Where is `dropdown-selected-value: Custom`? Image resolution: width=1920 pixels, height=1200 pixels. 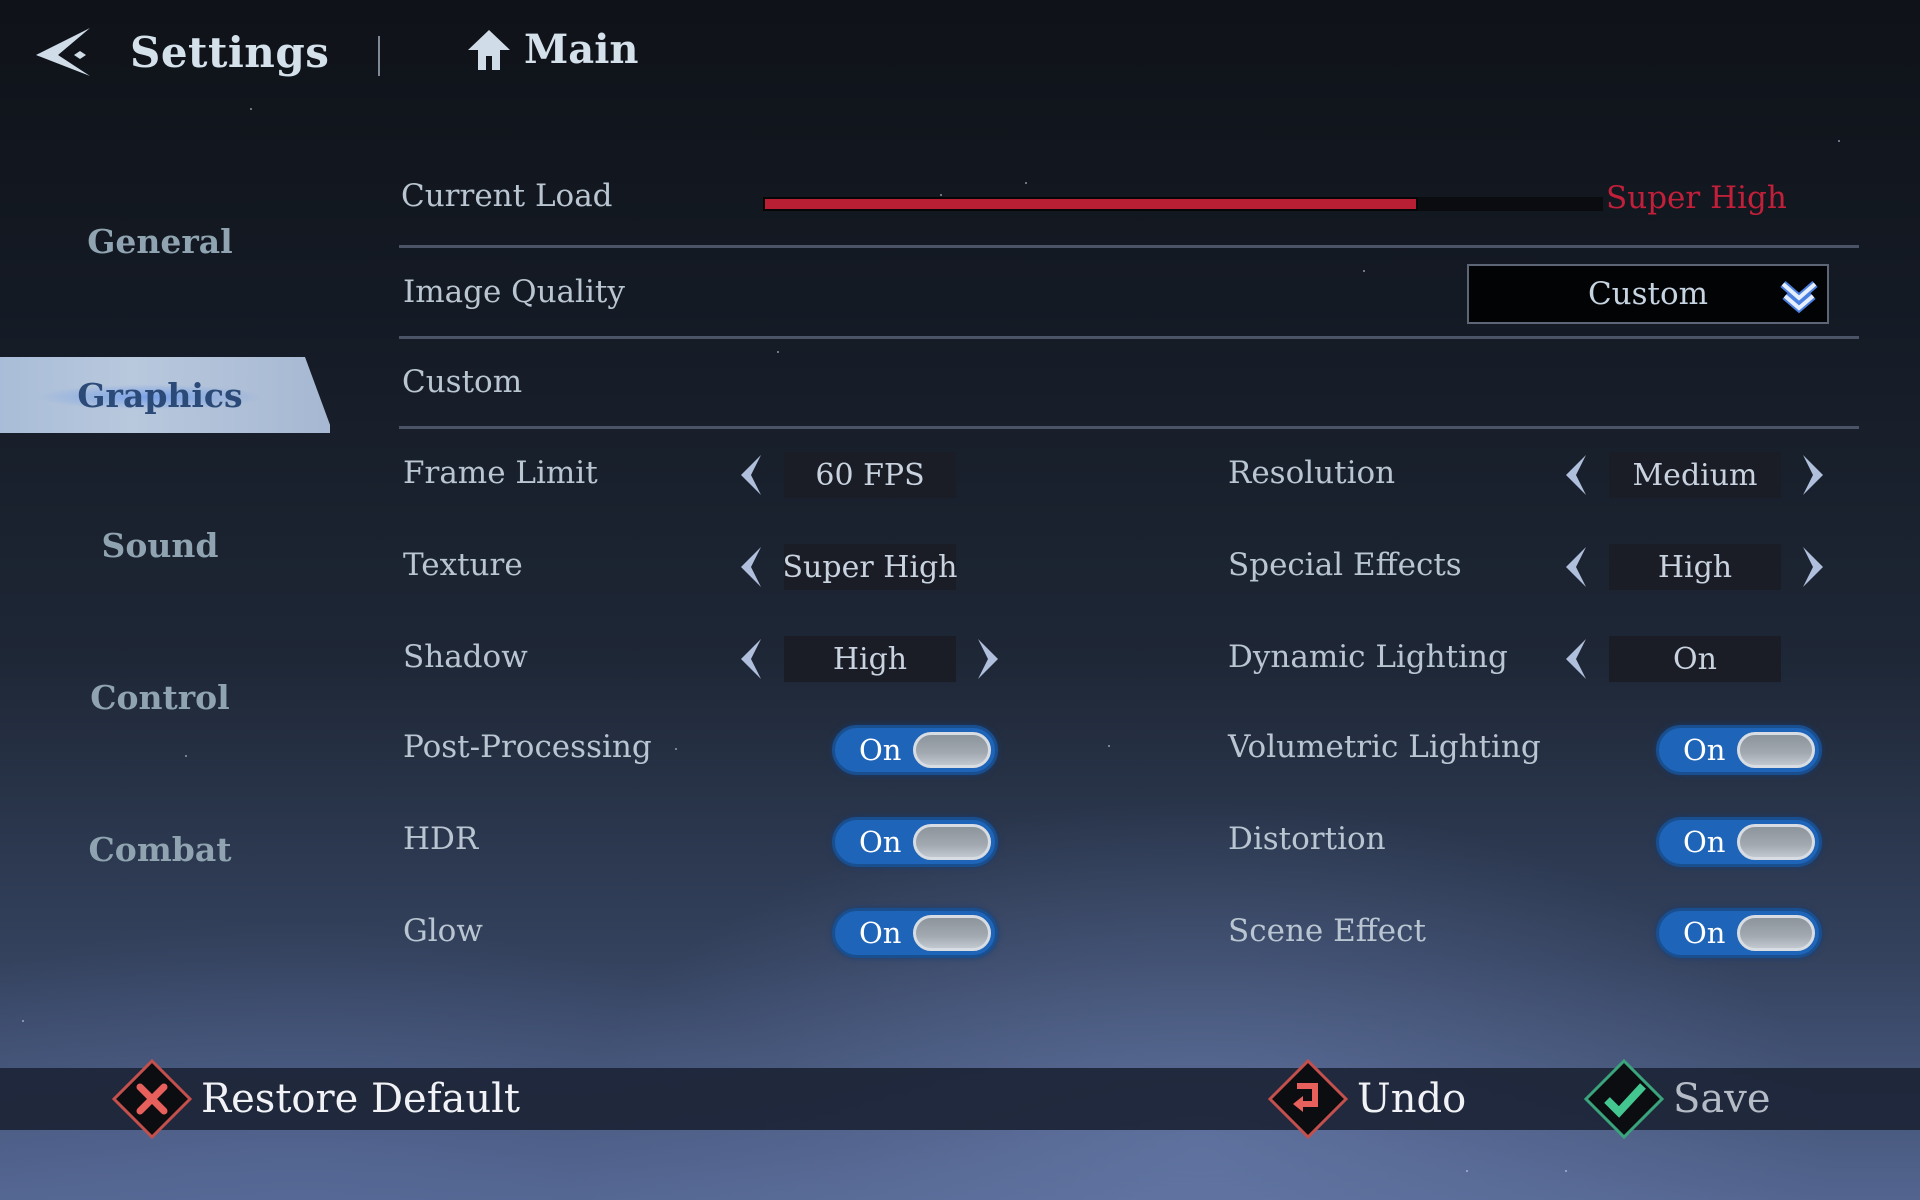 dropdown-selected-value: Custom is located at coordinates (1648, 294).